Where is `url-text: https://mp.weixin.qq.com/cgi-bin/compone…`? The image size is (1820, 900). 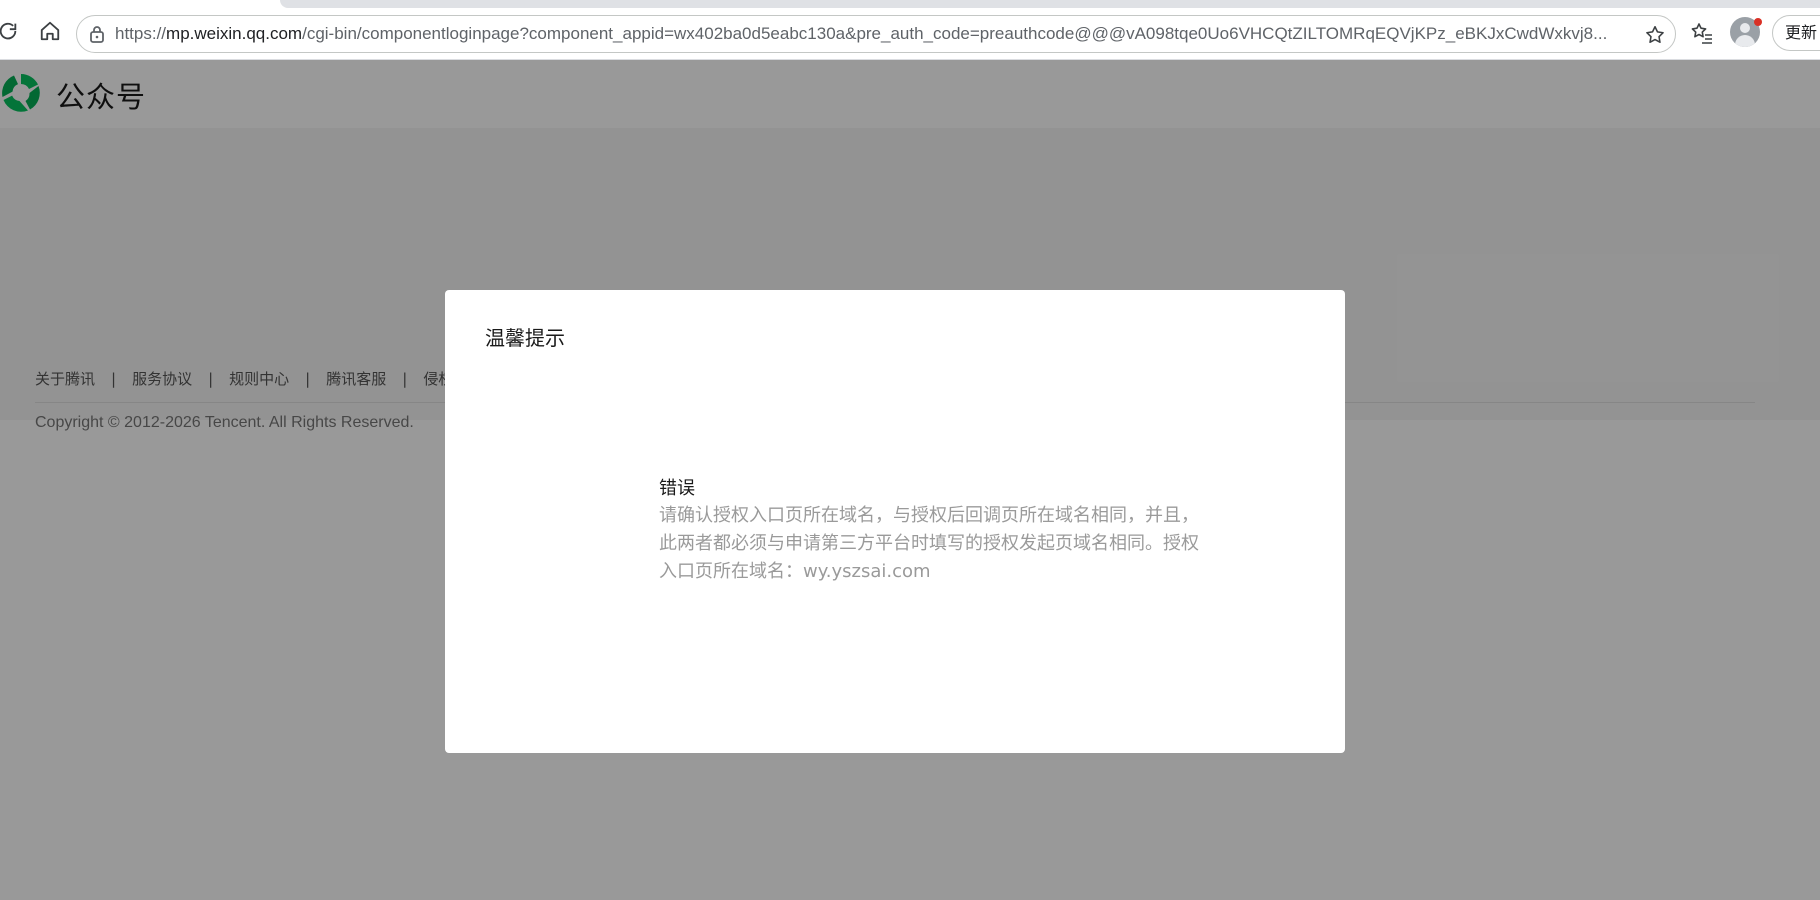 url-text: https://mp.weixin.qq.com/cgi-bin/compone… is located at coordinates (875, 34).